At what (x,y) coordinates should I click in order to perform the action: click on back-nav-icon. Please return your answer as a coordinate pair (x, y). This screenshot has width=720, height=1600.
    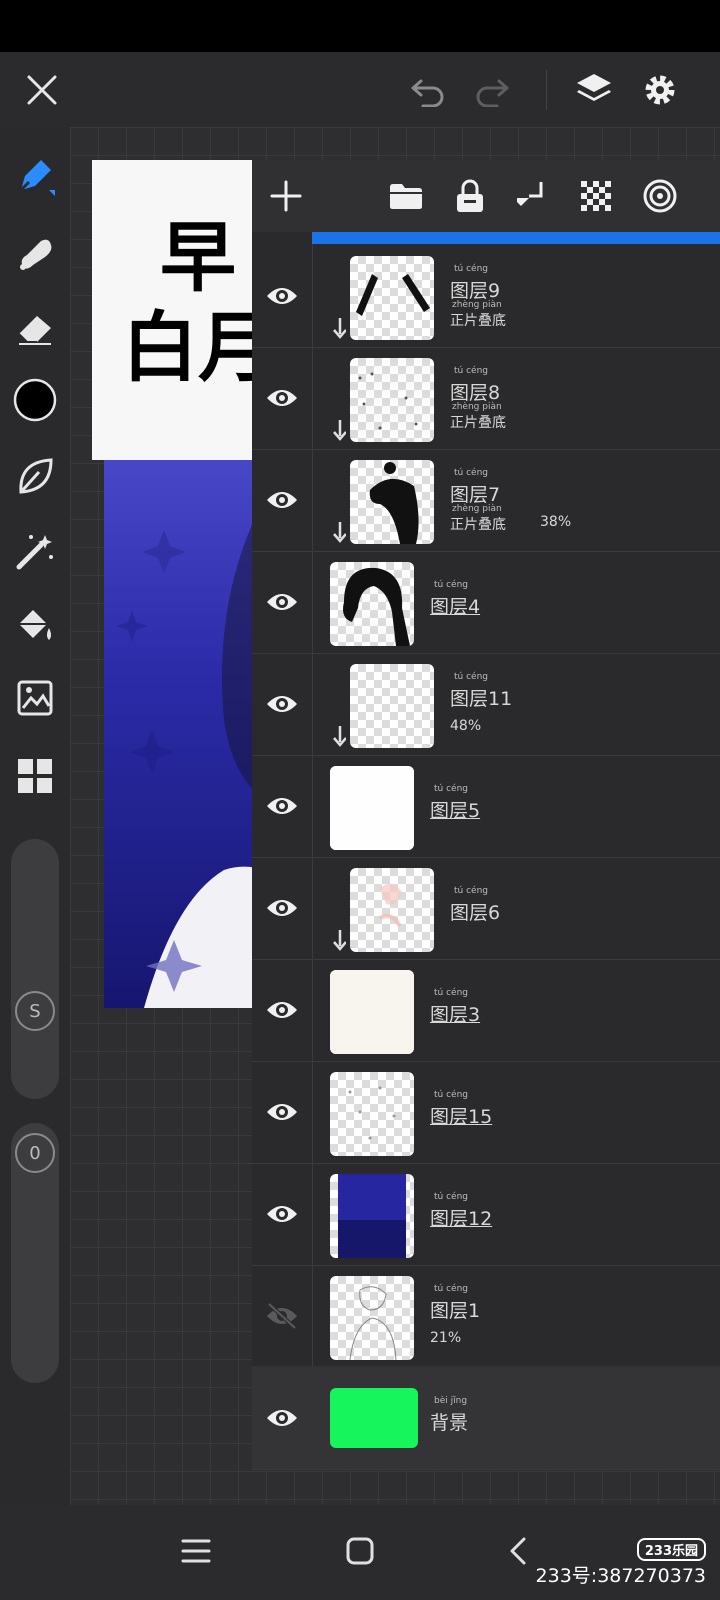
    Looking at the image, I should click on (518, 1551).